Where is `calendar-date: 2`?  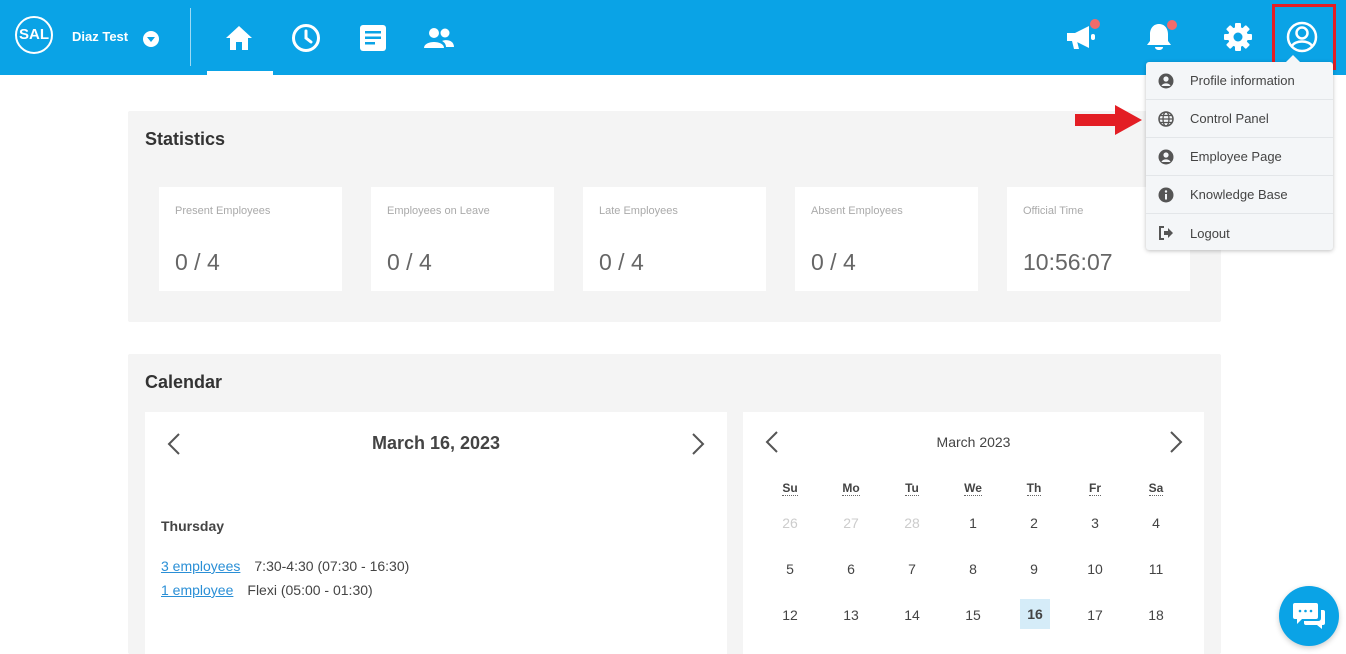 calendar-date: 2 is located at coordinates (1034, 523).